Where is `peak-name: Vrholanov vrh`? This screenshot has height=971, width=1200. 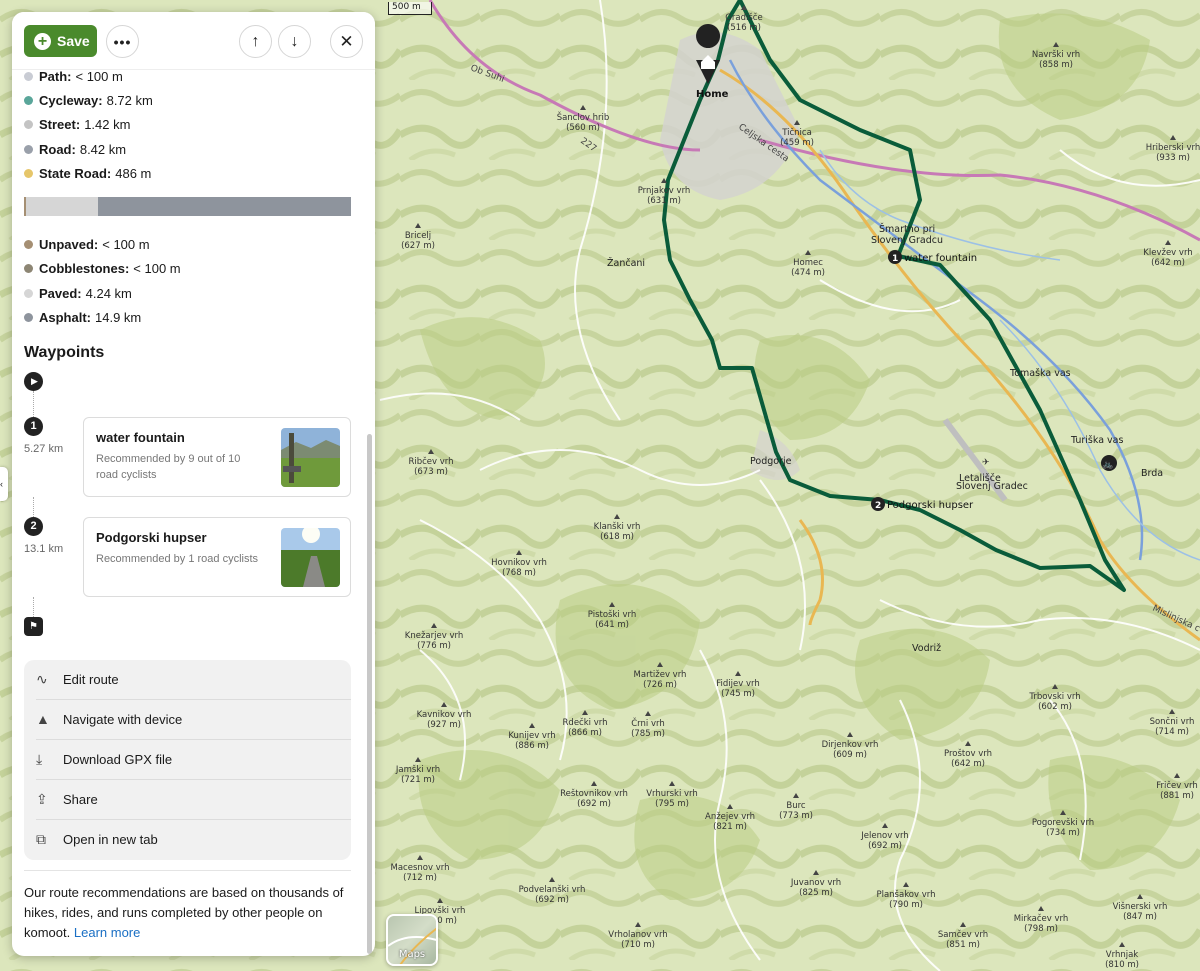 peak-name: Vrholanov vrh is located at coordinates (637, 935).